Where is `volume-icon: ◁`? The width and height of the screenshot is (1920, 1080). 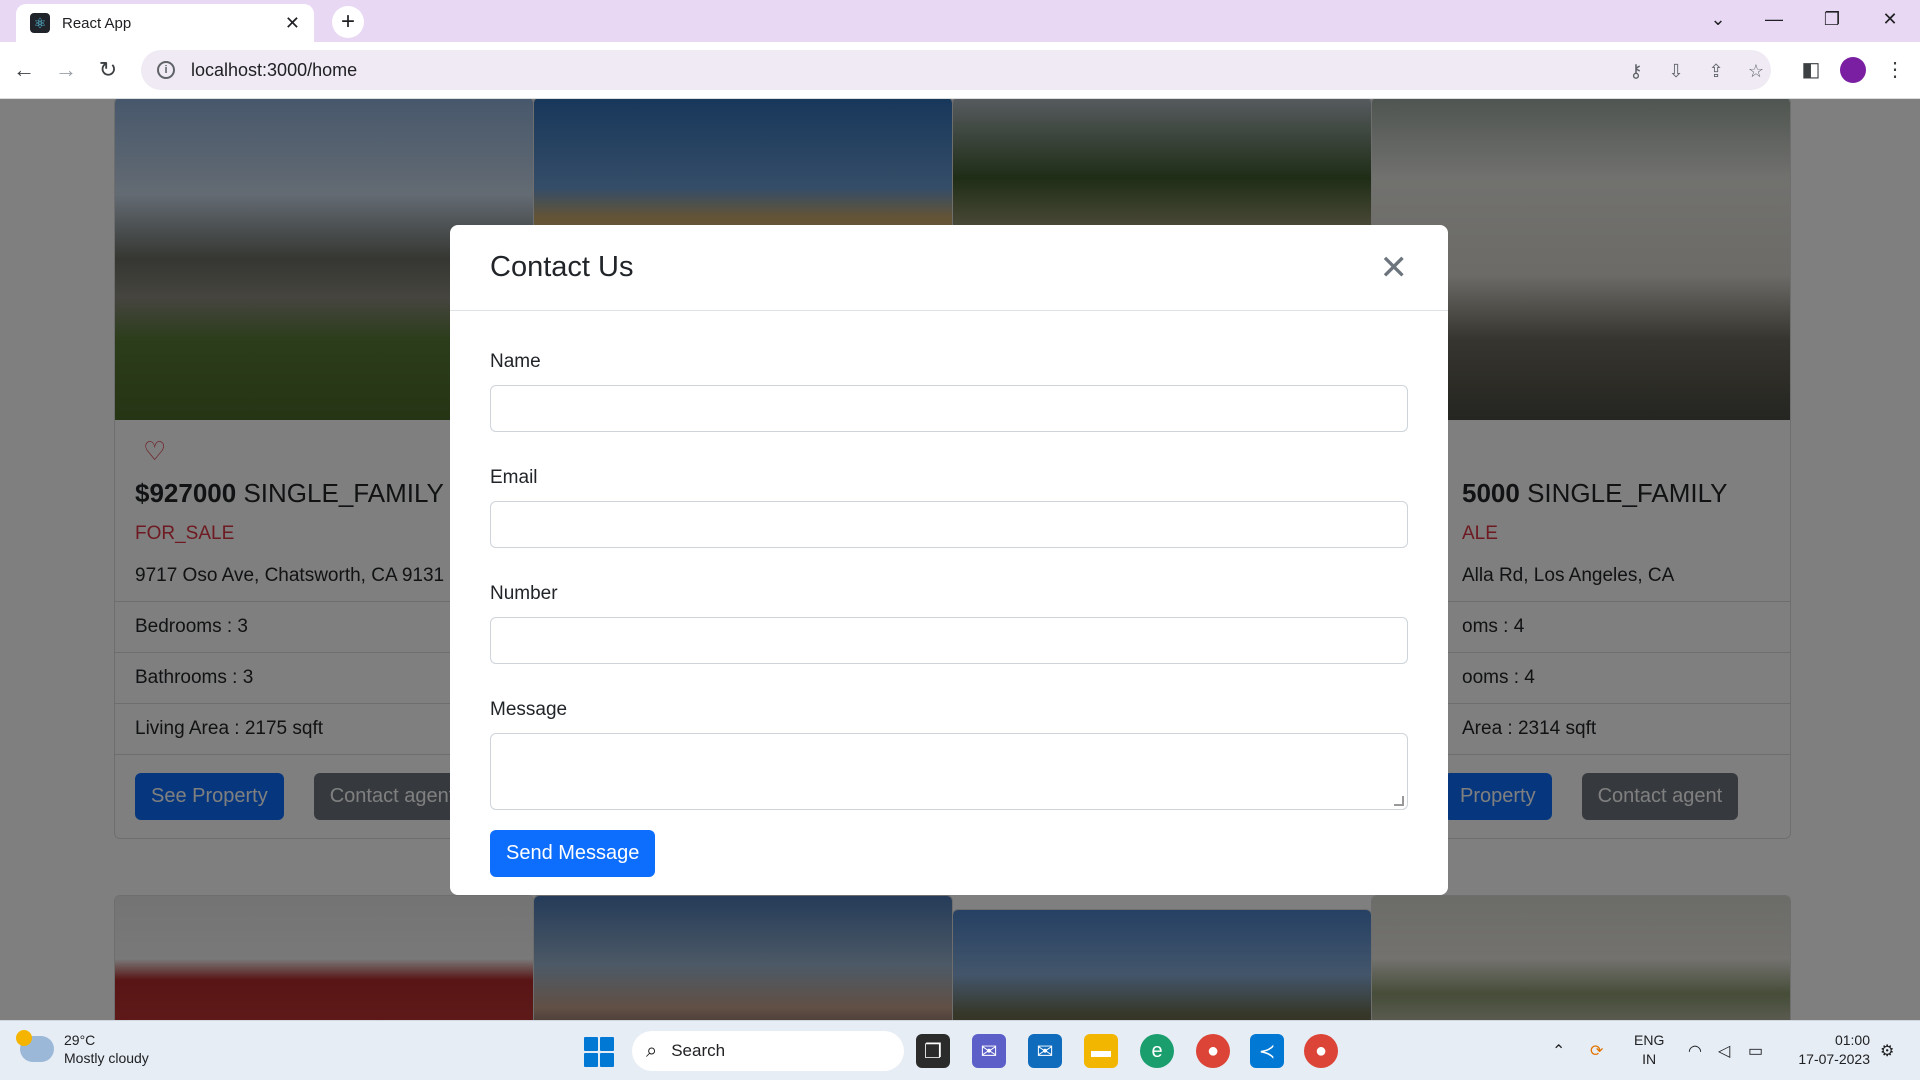 volume-icon: ◁ is located at coordinates (1724, 1051).